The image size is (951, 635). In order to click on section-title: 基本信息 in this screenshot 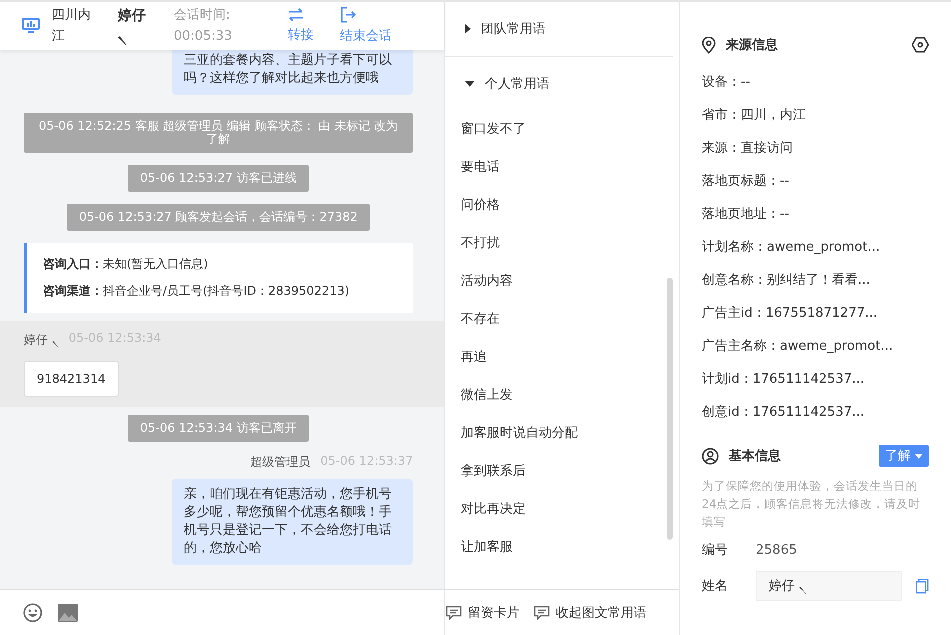, I will do `click(755, 456)`.